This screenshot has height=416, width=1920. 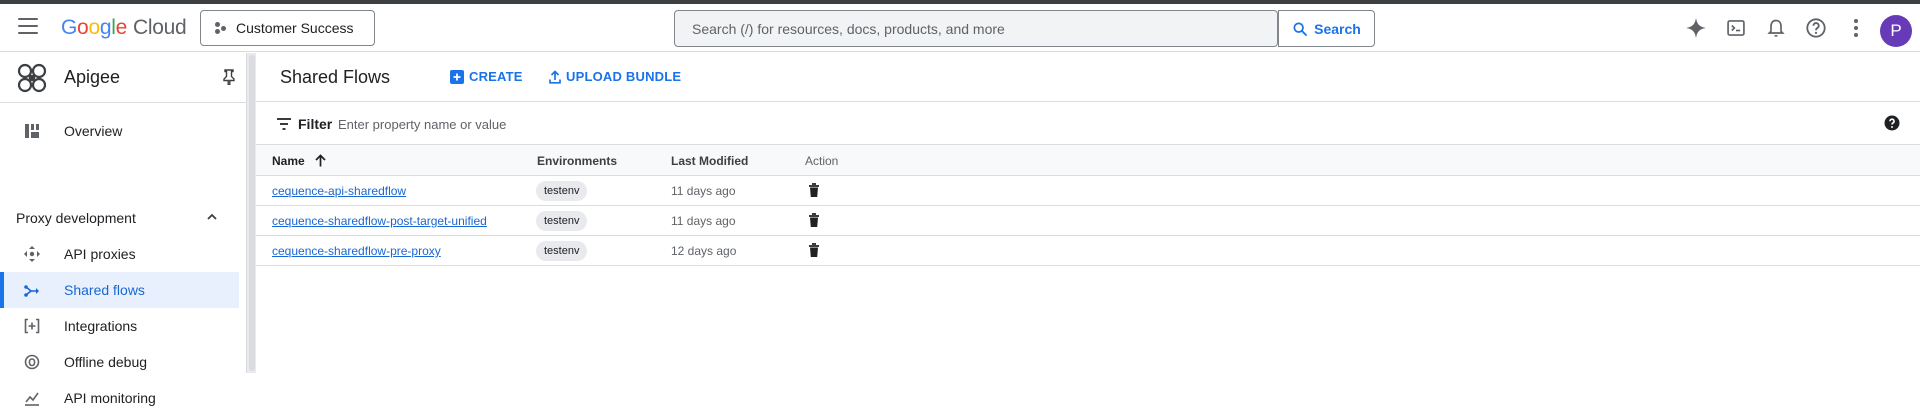 What do you see at coordinates (32, 399) in the screenshot?
I see `api-monitoring-icon` at bounding box center [32, 399].